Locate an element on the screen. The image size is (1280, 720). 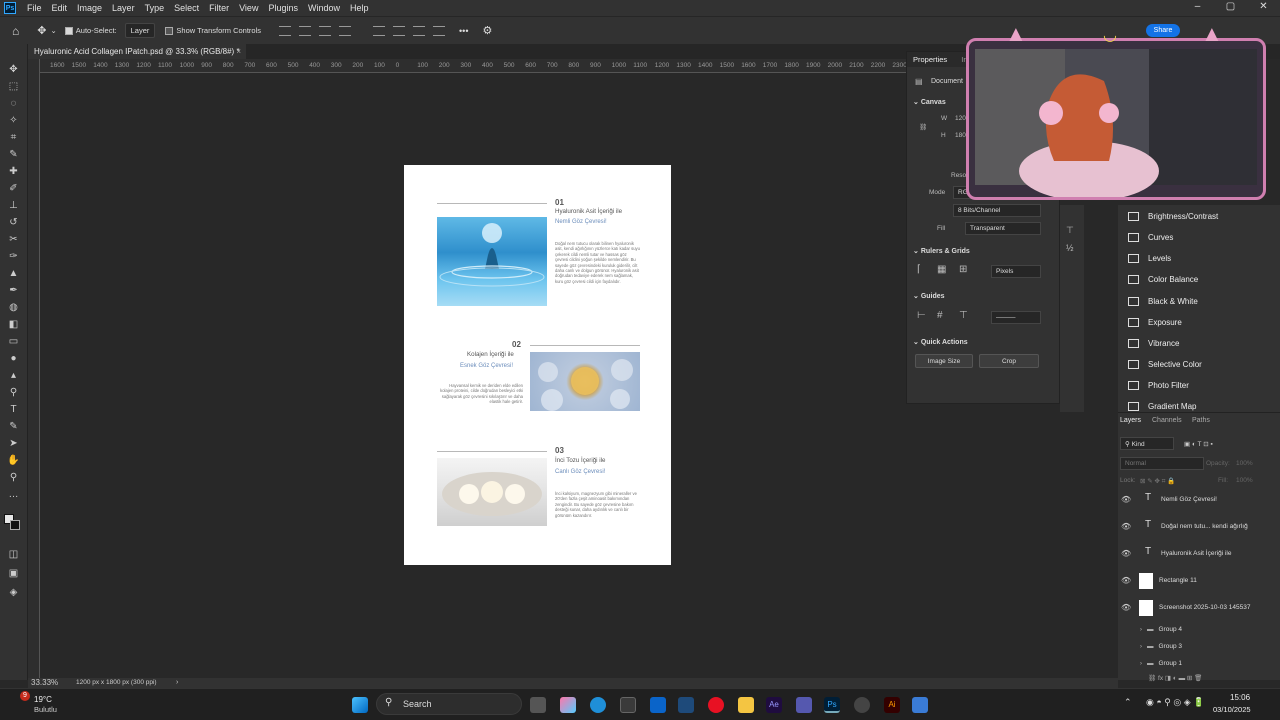
adjustment-photo-filter: Photo Filter is located at coordinates (1158, 385).